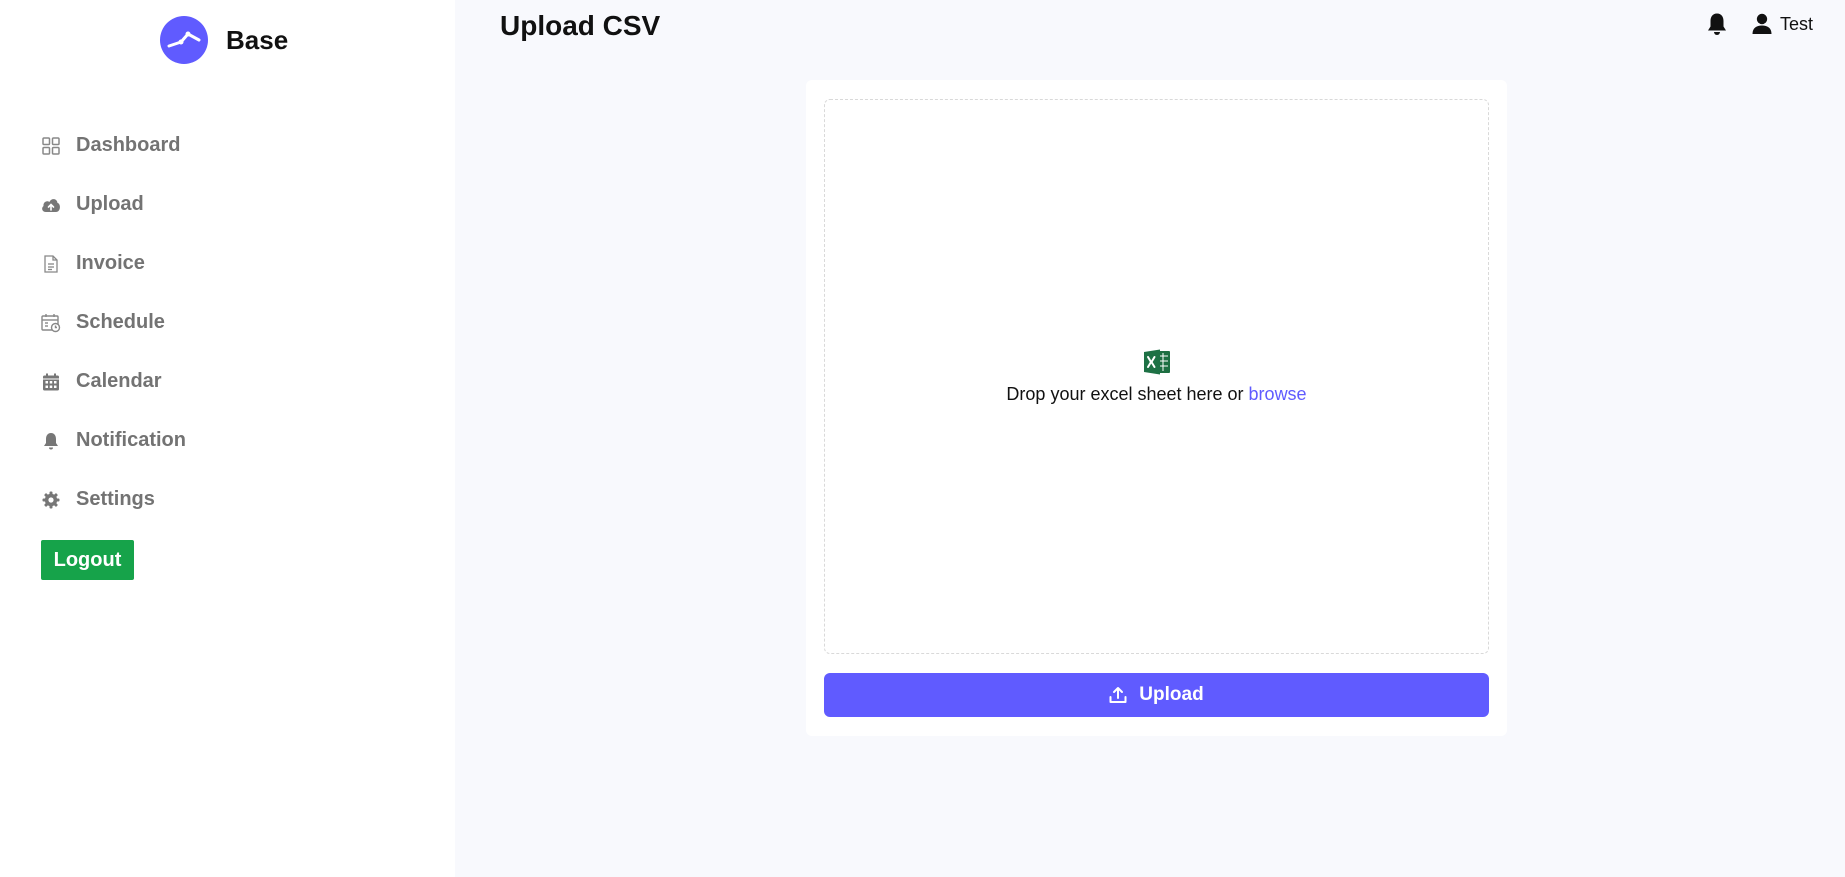 The height and width of the screenshot is (877, 1845). What do you see at coordinates (51, 205) in the screenshot?
I see `cloud-upload-icon` at bounding box center [51, 205].